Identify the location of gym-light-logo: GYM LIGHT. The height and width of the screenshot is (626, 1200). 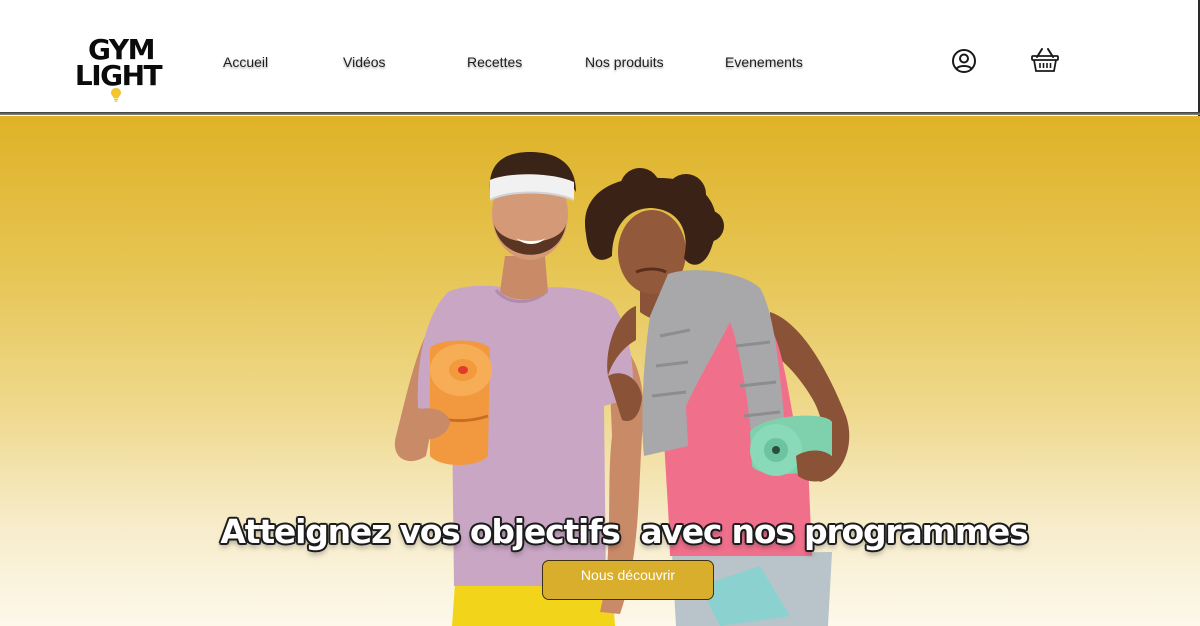
(118, 70).